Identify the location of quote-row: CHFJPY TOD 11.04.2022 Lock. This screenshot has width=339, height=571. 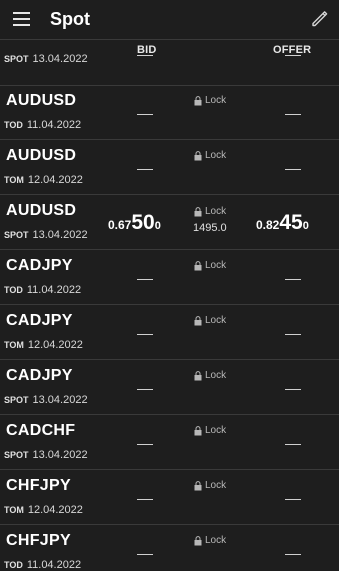
(169, 548).